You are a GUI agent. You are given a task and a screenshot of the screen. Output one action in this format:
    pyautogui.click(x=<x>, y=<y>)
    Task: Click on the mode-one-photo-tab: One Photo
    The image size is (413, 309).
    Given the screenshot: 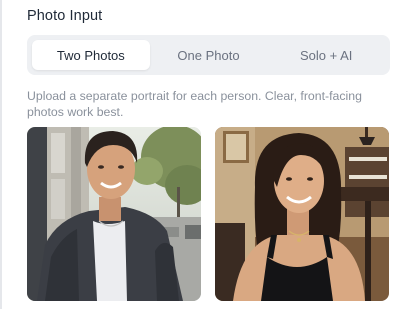 What is the action you would take?
    pyautogui.click(x=209, y=55)
    